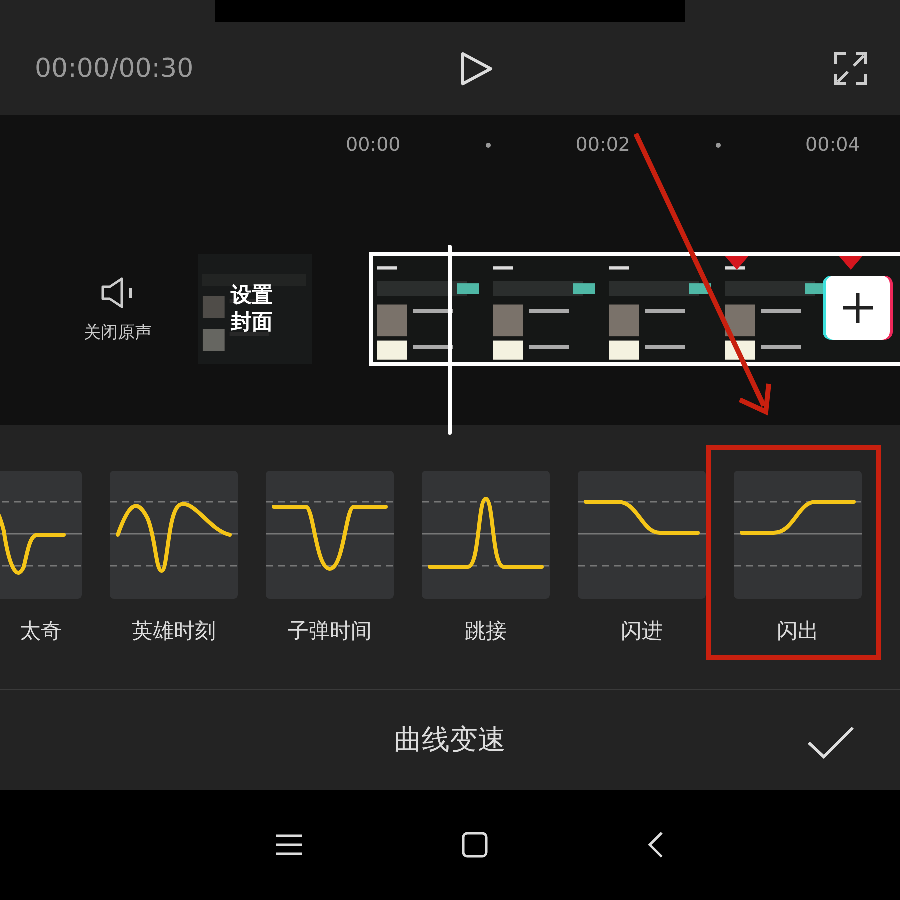 The image size is (900, 900). I want to click on ruler-label: 00:04, so click(833, 145).